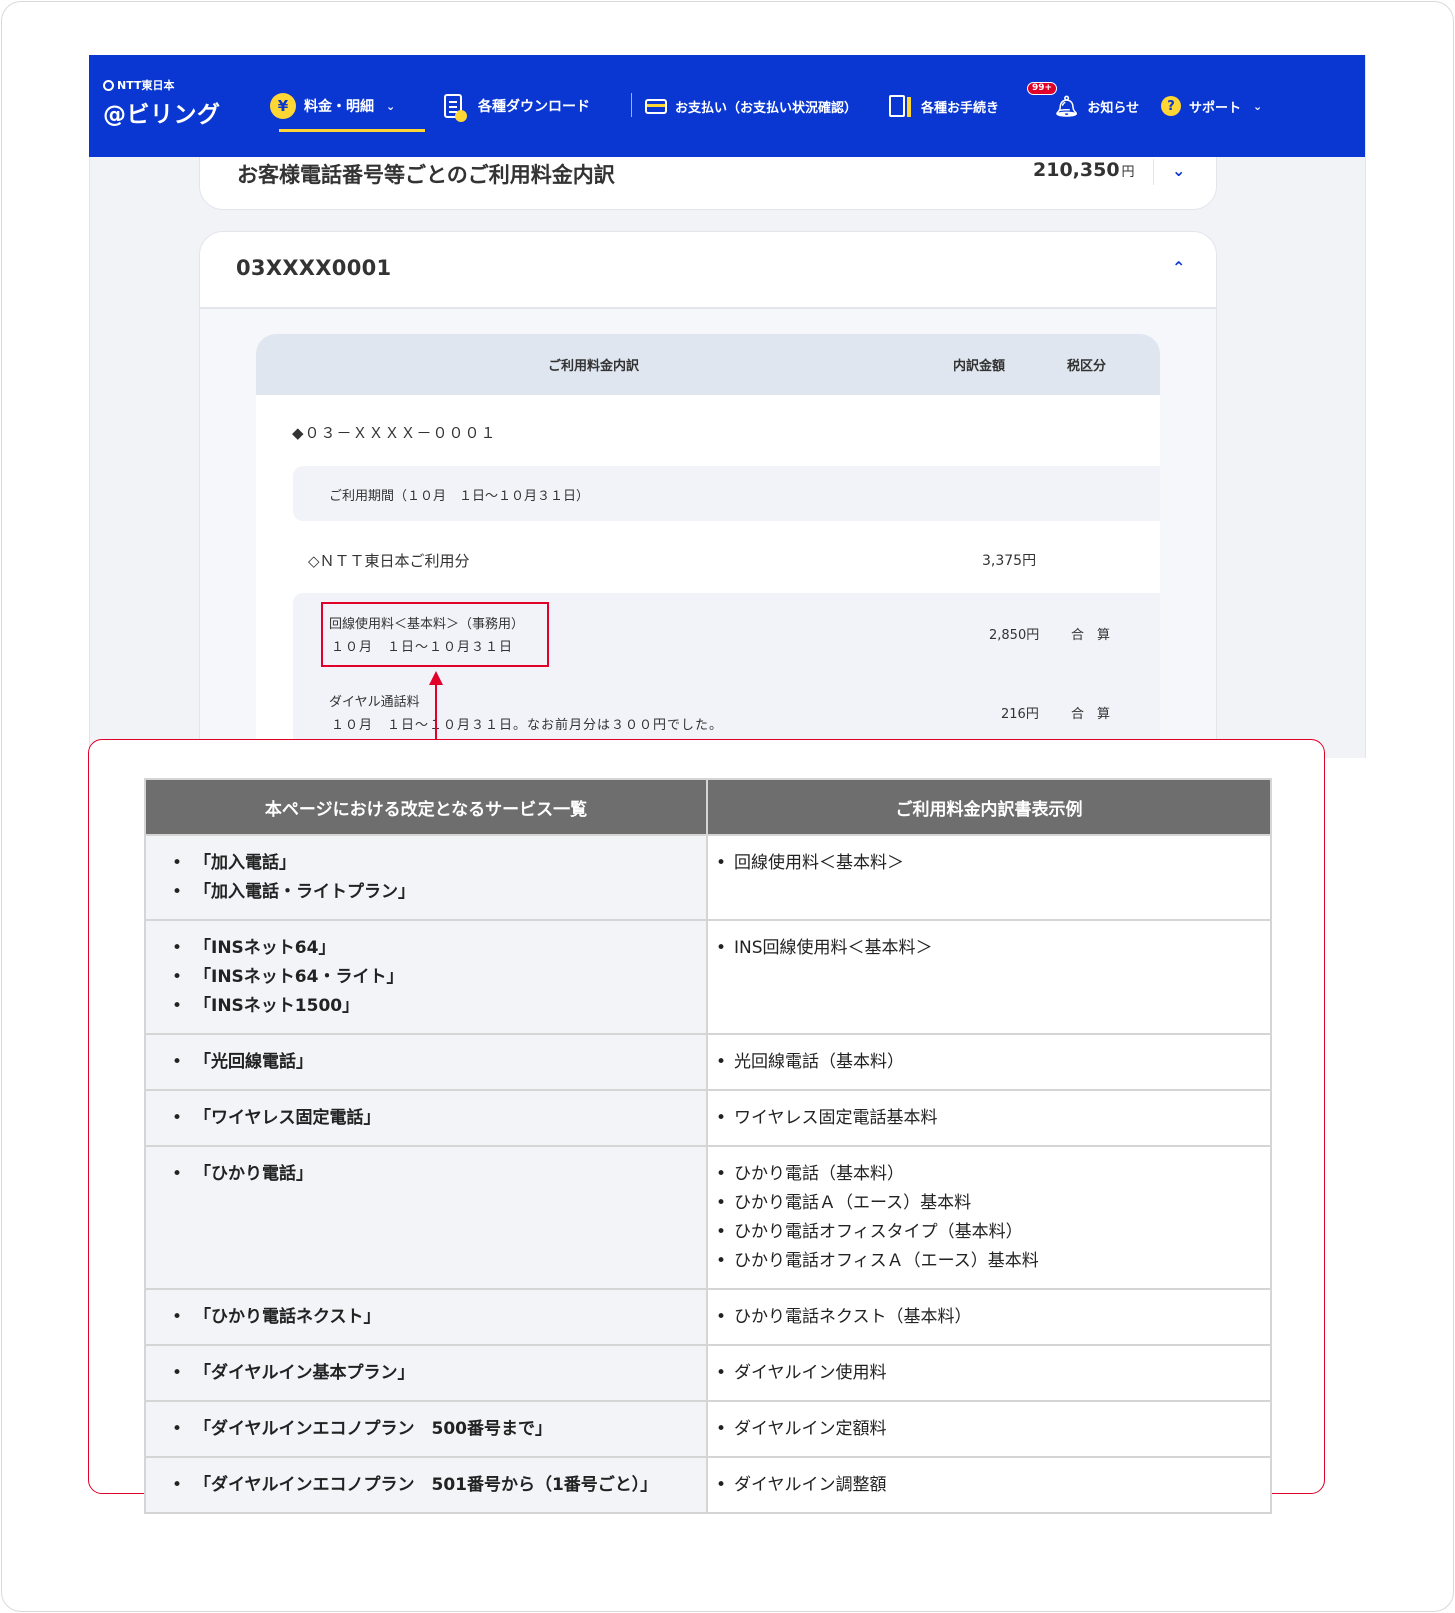 The image size is (1455, 1613). What do you see at coordinates (394, 433) in the screenshot?
I see `phone-heading: ◆０３－ＸＸＸＸ－０００１` at bounding box center [394, 433].